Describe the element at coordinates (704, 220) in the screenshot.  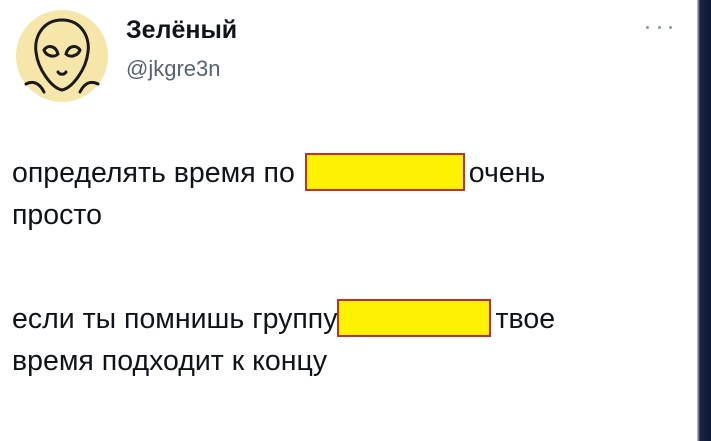
I see `window-edge` at that location.